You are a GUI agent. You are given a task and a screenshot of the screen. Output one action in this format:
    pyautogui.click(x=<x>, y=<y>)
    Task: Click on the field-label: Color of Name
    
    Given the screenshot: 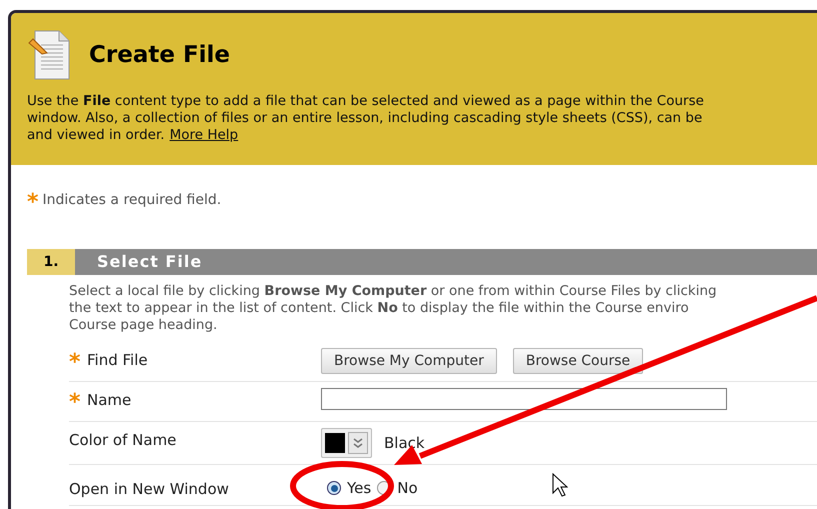 What is the action you would take?
    pyautogui.click(x=122, y=440)
    